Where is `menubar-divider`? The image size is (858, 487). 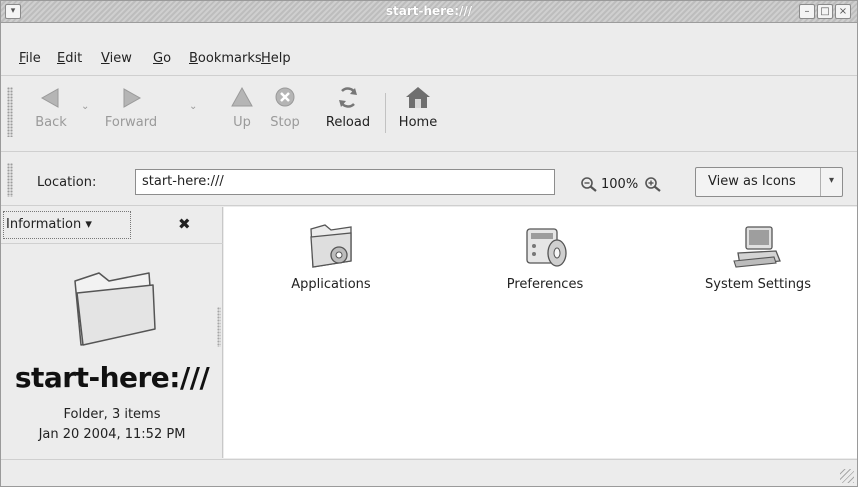 menubar-divider is located at coordinates (429, 75).